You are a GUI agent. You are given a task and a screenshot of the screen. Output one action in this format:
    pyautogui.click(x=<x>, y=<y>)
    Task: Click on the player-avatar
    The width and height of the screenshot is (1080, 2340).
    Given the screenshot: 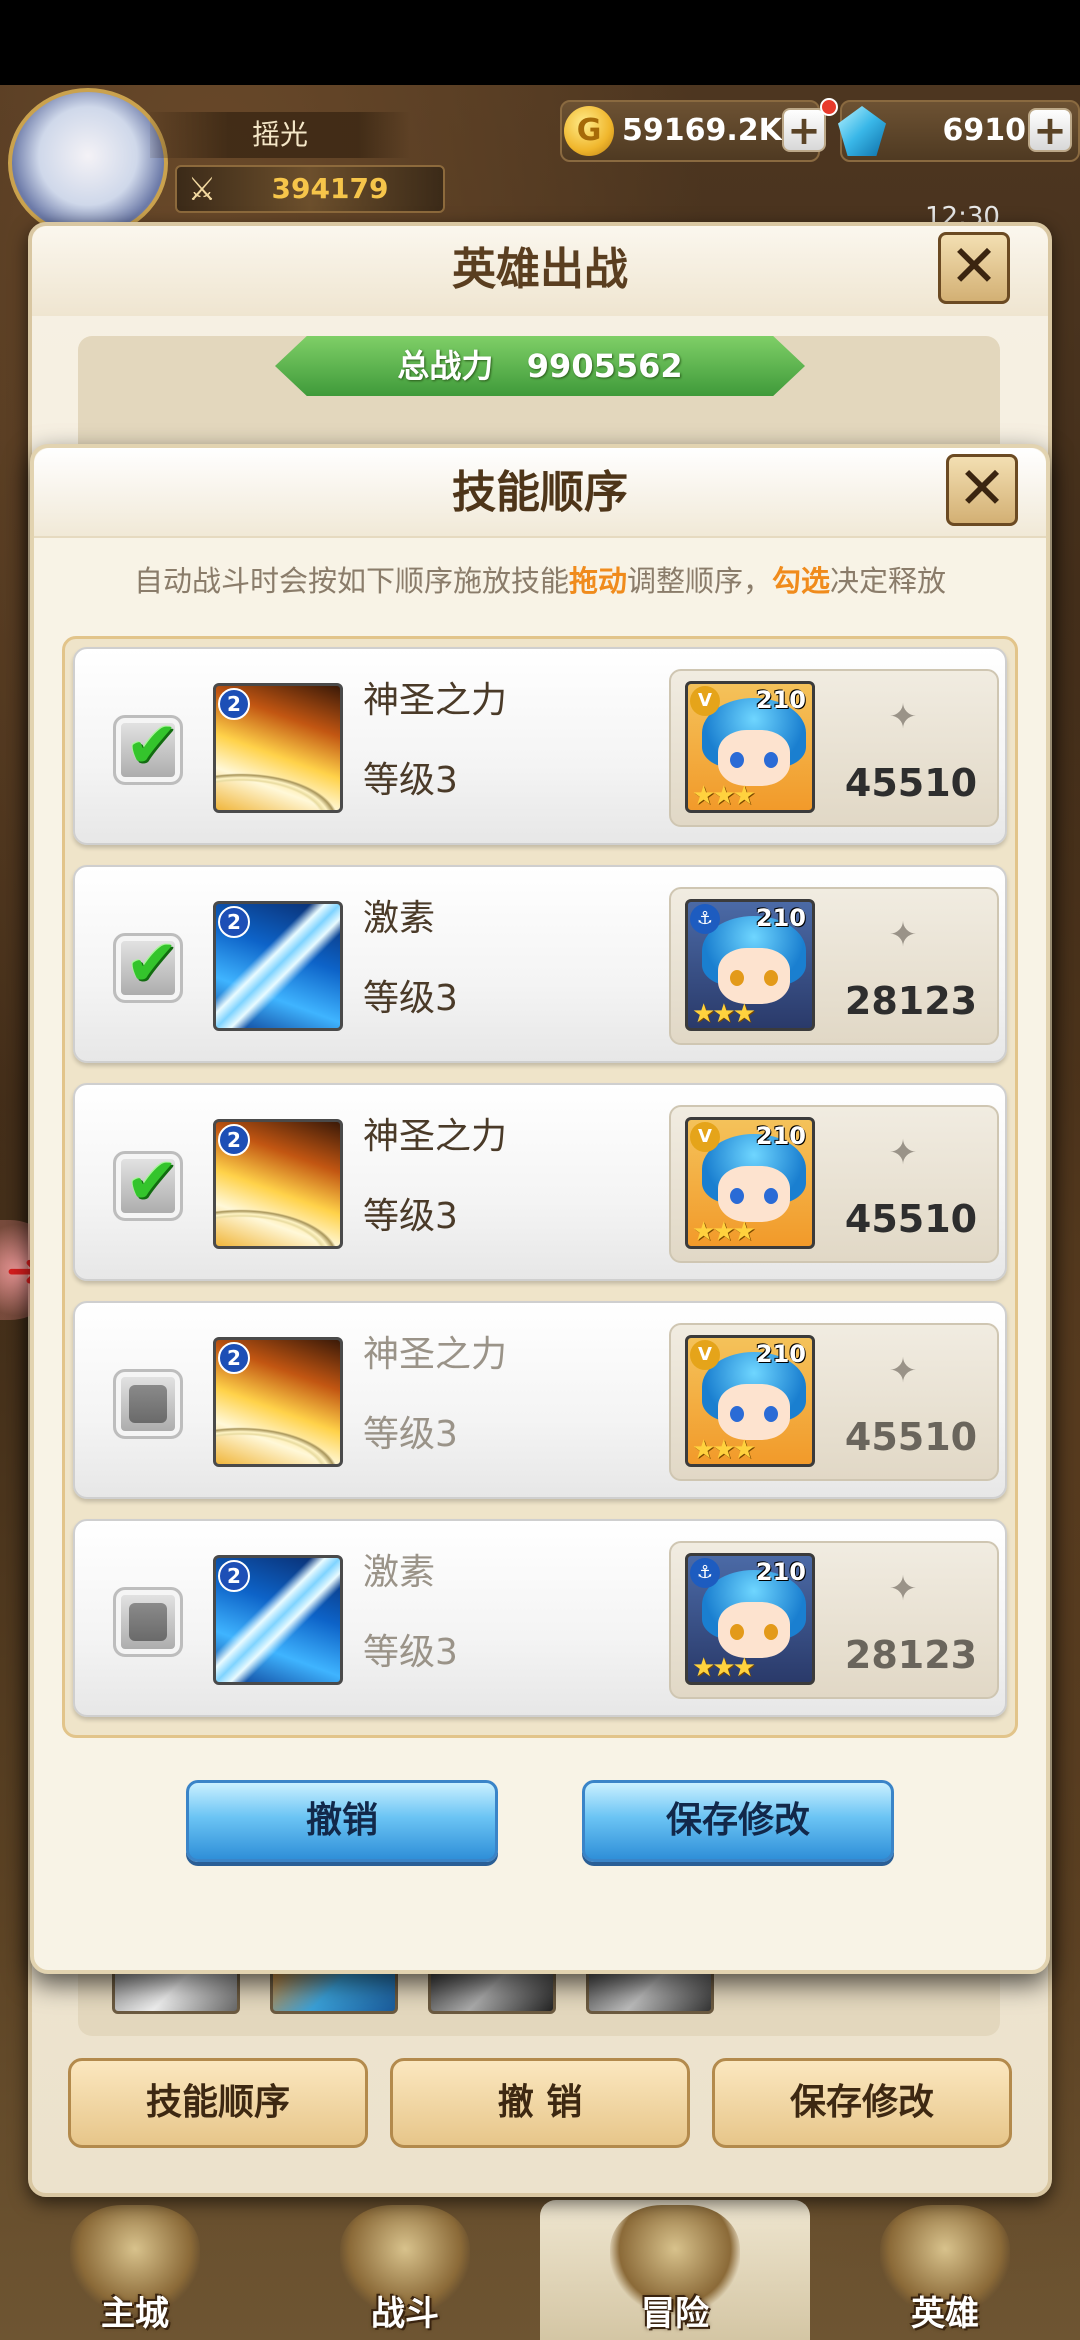 What is the action you would take?
    pyautogui.click(x=88, y=163)
    